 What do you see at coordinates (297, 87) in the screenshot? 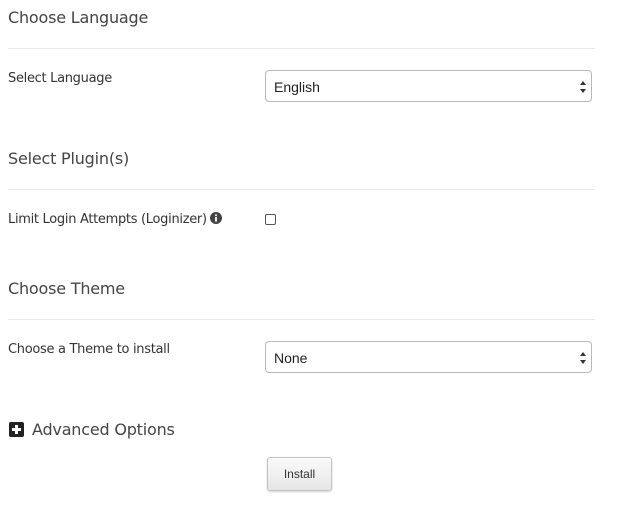
I see `language-select-value: English` at bounding box center [297, 87].